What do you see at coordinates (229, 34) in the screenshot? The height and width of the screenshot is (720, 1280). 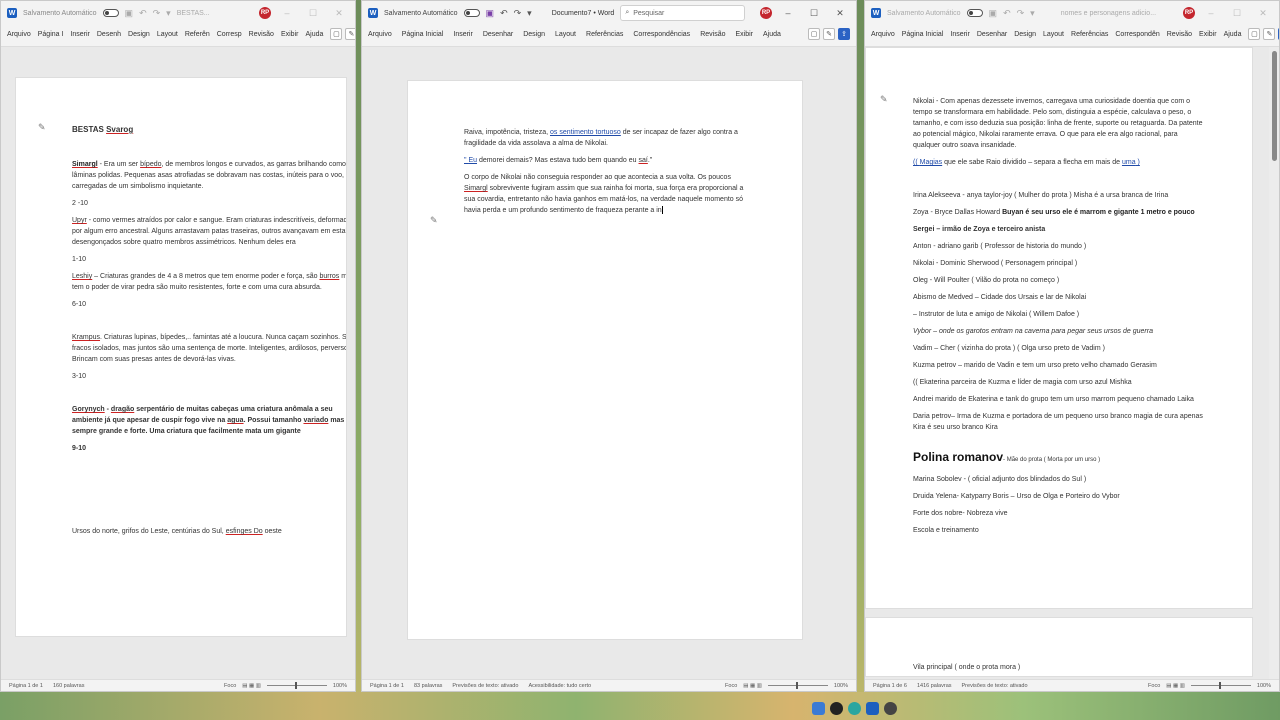 I see `tab-correspondencias: Corresp` at bounding box center [229, 34].